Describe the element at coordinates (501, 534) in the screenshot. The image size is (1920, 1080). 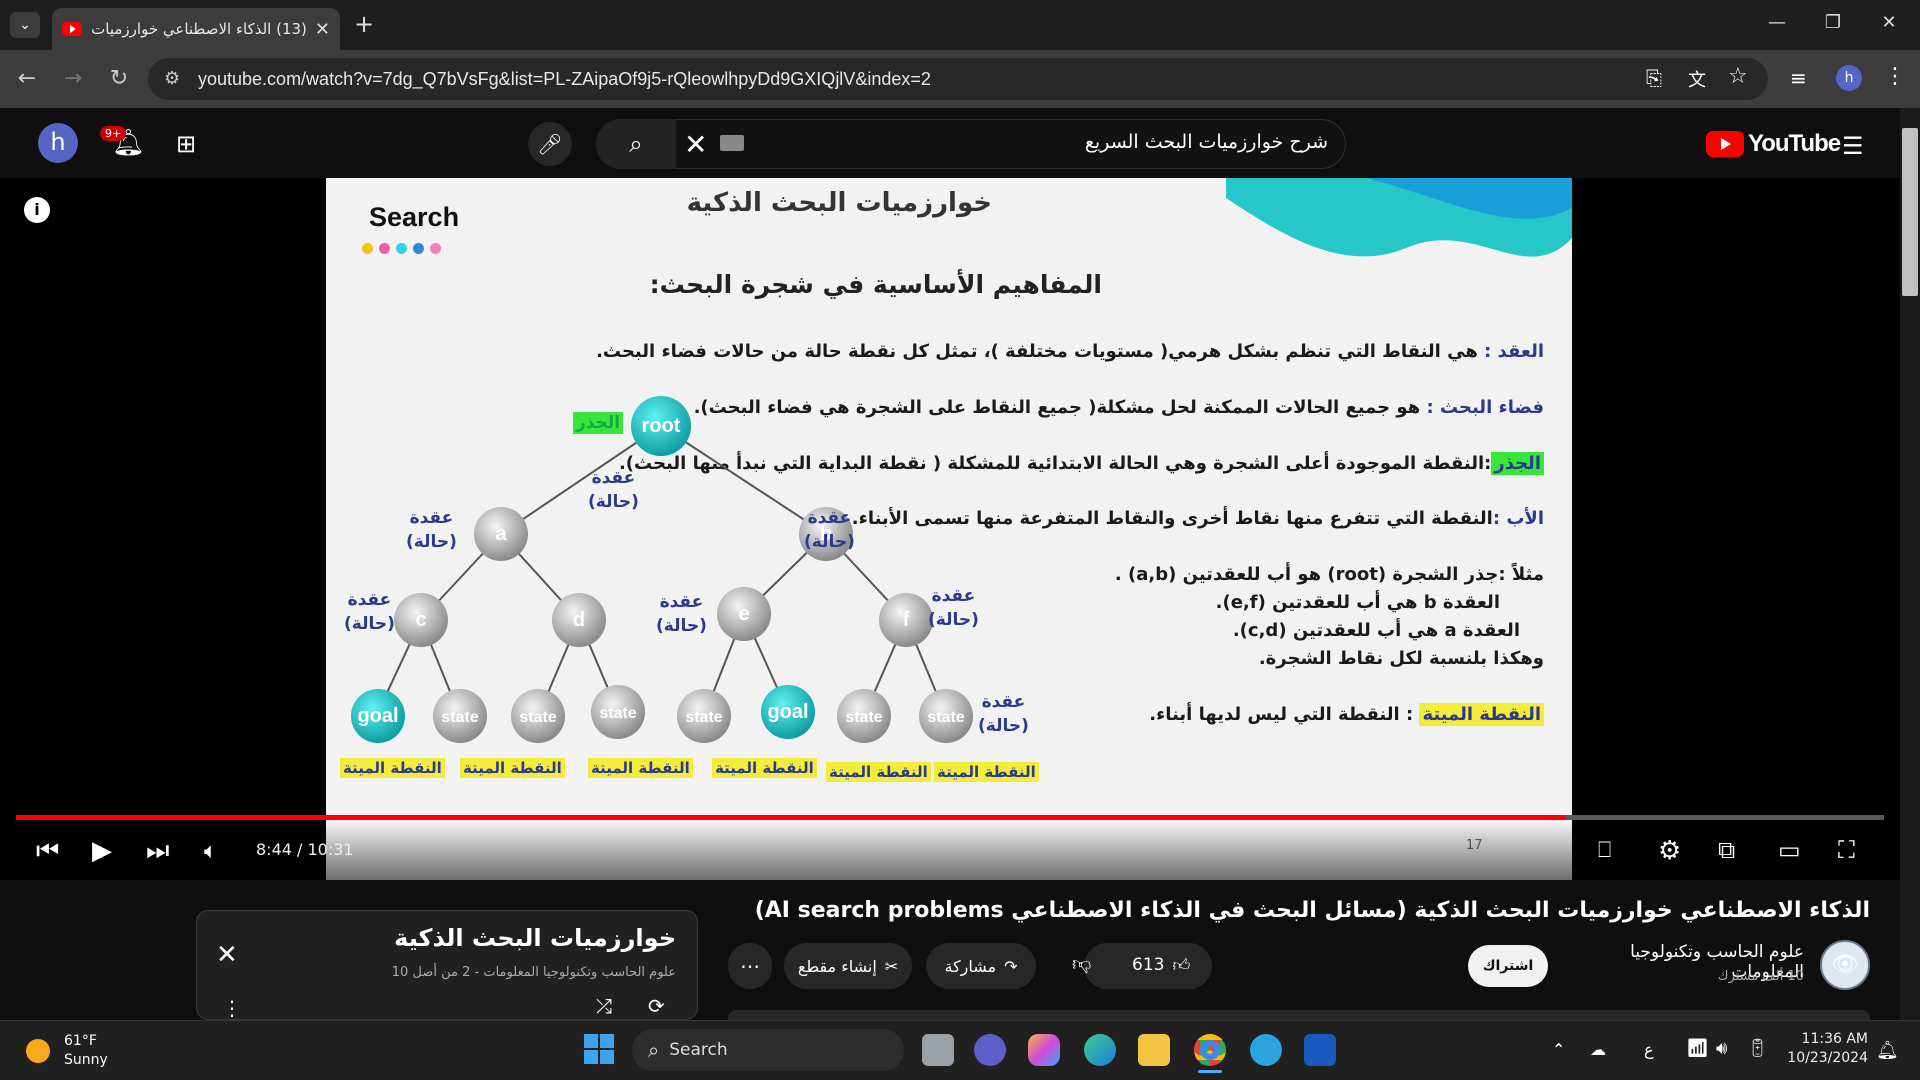
I see `tree-node-label: a` at that location.